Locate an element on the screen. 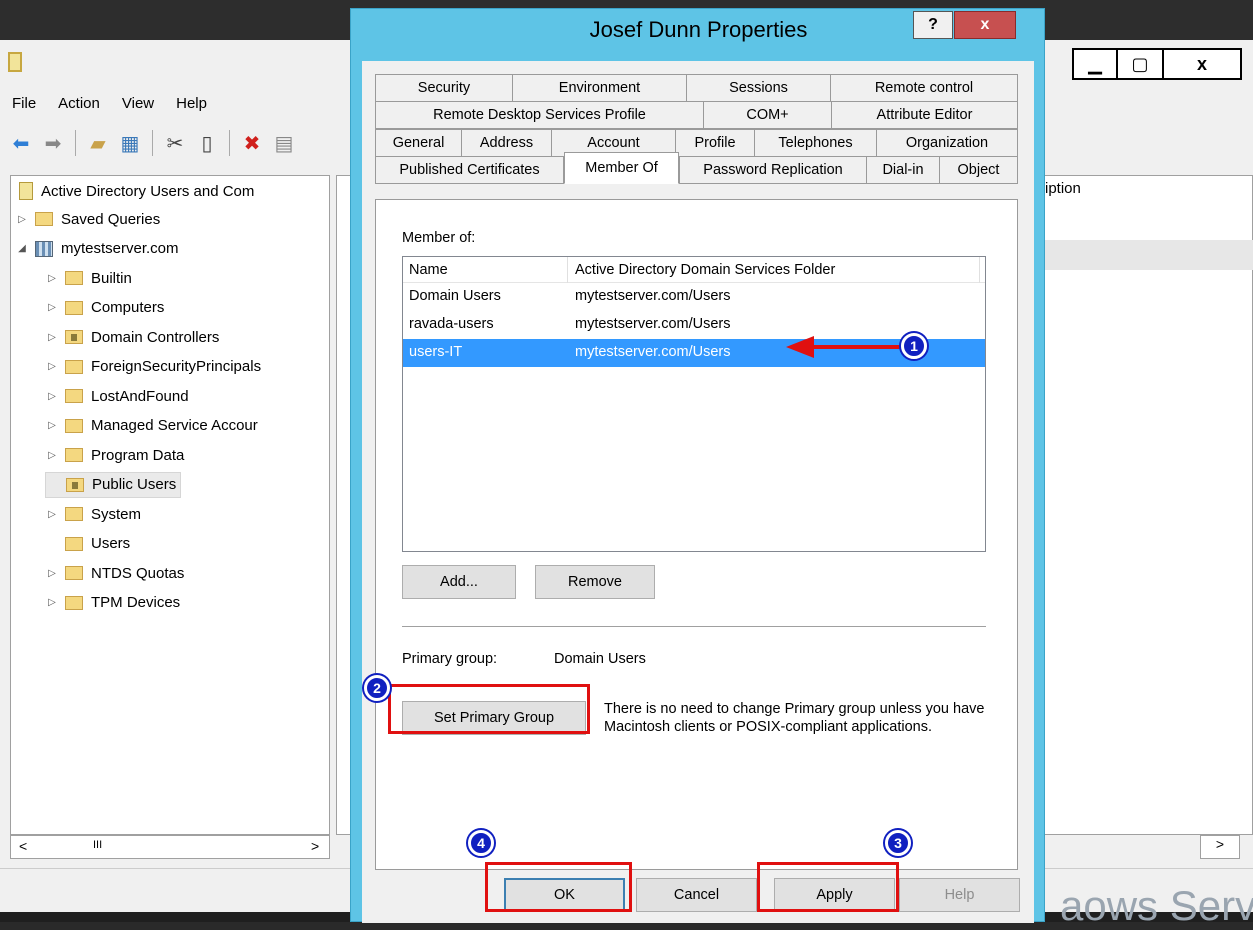 The width and height of the screenshot is (1253, 930). tree-item: Users is located at coordinates (87, 544).